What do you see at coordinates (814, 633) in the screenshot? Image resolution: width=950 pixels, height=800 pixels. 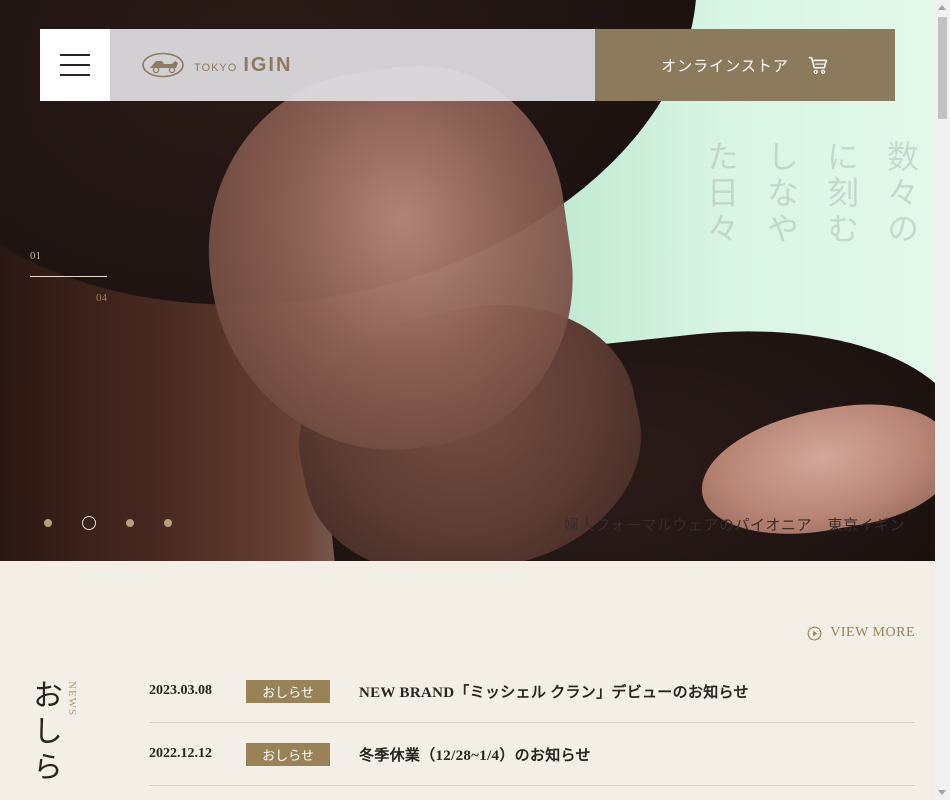 I see `play-circle-icon` at bounding box center [814, 633].